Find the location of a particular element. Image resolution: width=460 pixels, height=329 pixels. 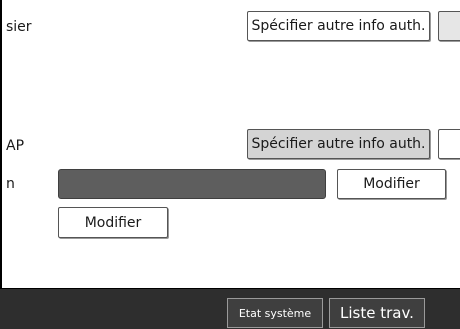

footer-bar: Etat système Liste trav. is located at coordinates (230, 308).